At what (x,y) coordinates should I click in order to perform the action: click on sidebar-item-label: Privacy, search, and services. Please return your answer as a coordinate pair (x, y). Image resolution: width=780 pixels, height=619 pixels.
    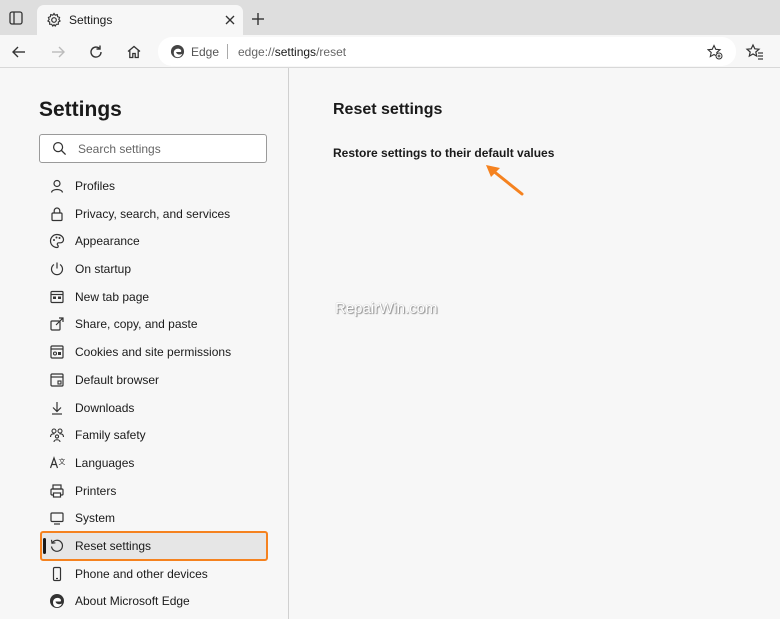
    Looking at the image, I should click on (153, 213).